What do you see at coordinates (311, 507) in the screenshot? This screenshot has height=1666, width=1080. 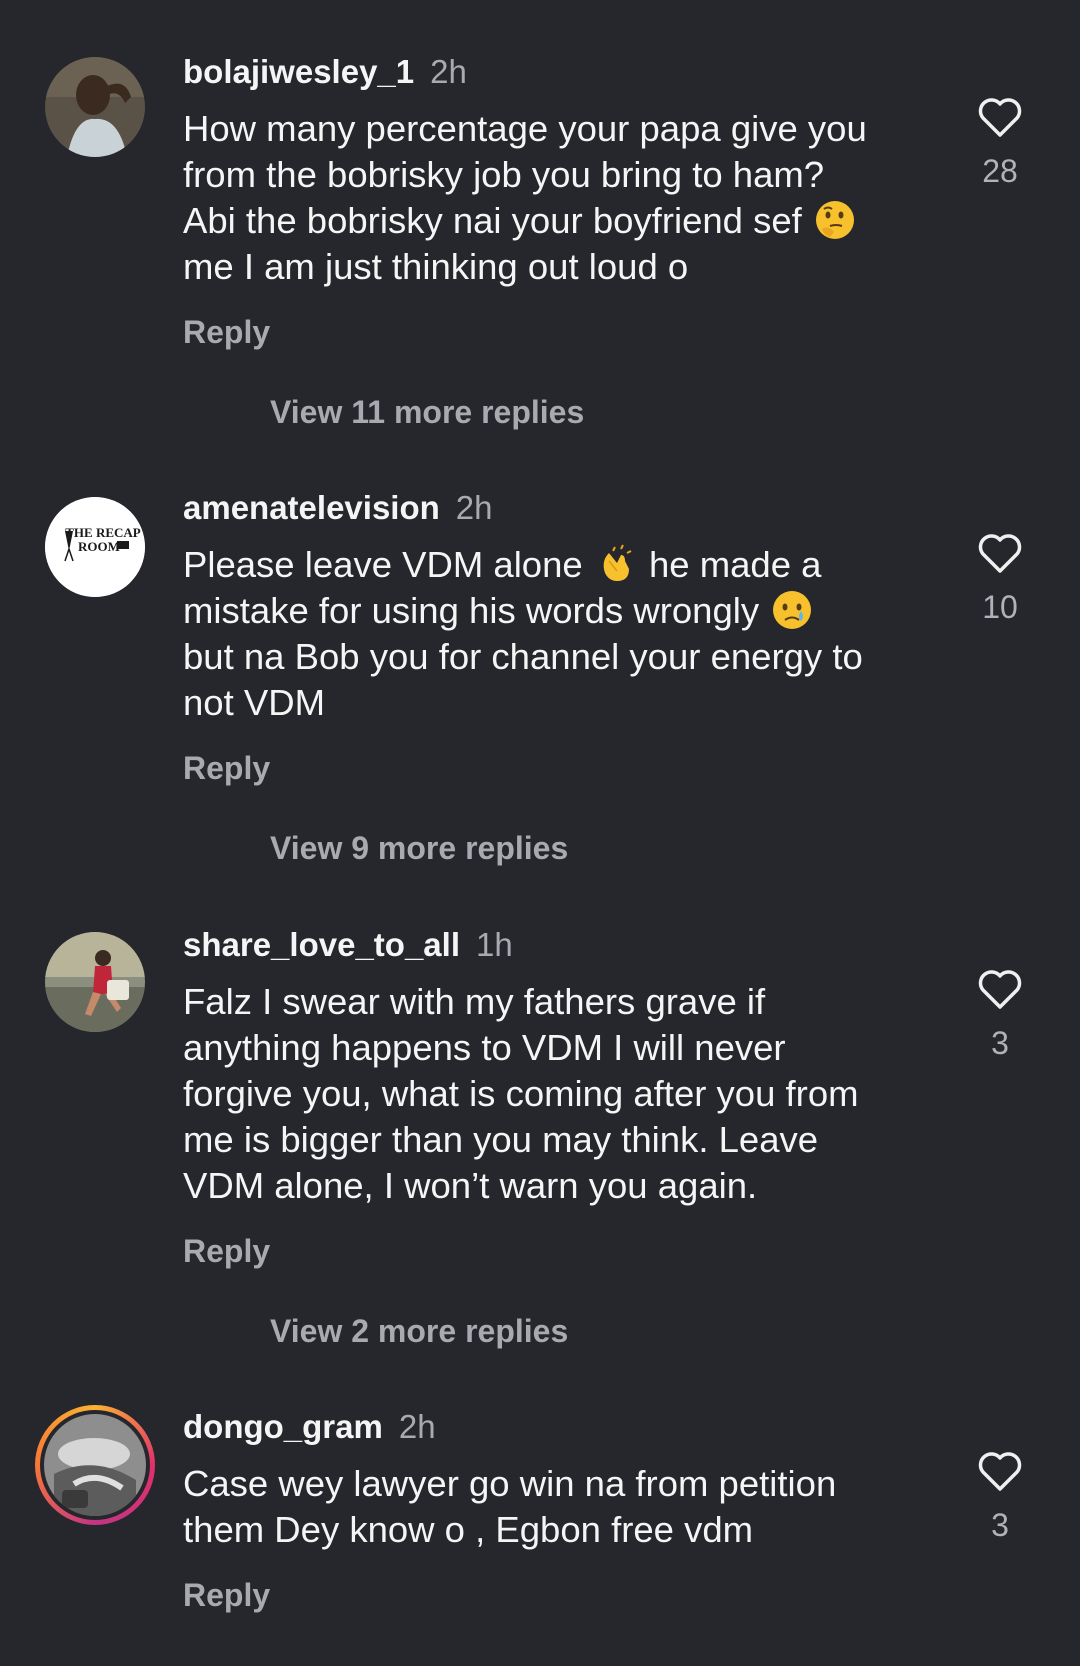 I see `username: amenatelevision` at bounding box center [311, 507].